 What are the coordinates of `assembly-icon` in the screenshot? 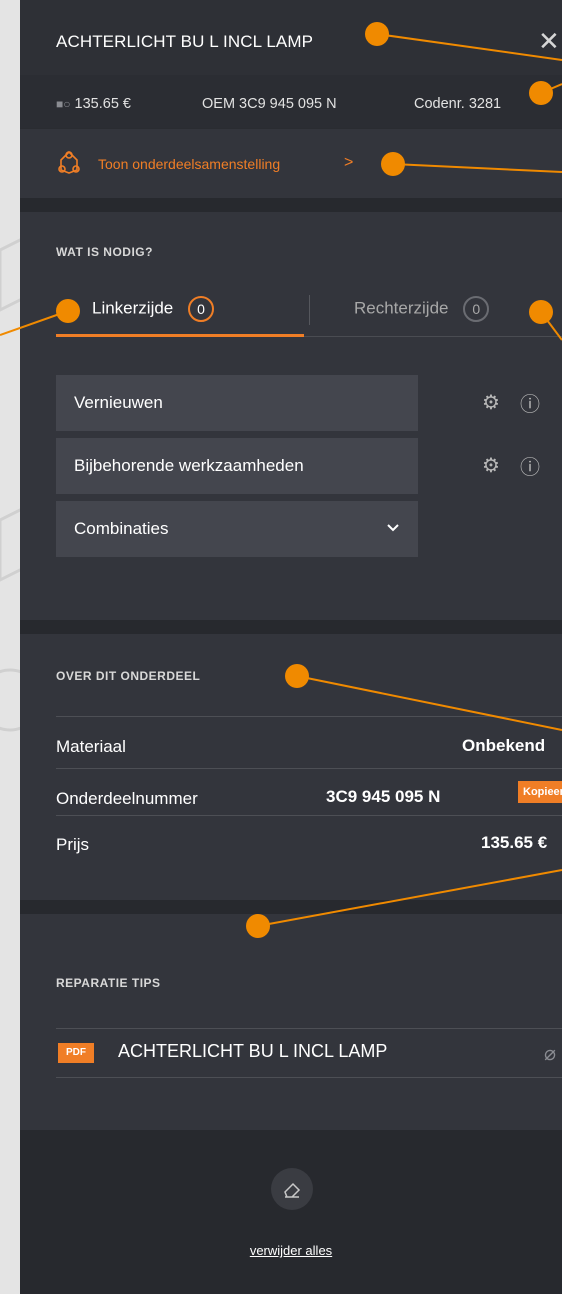 It's located at (69, 162).